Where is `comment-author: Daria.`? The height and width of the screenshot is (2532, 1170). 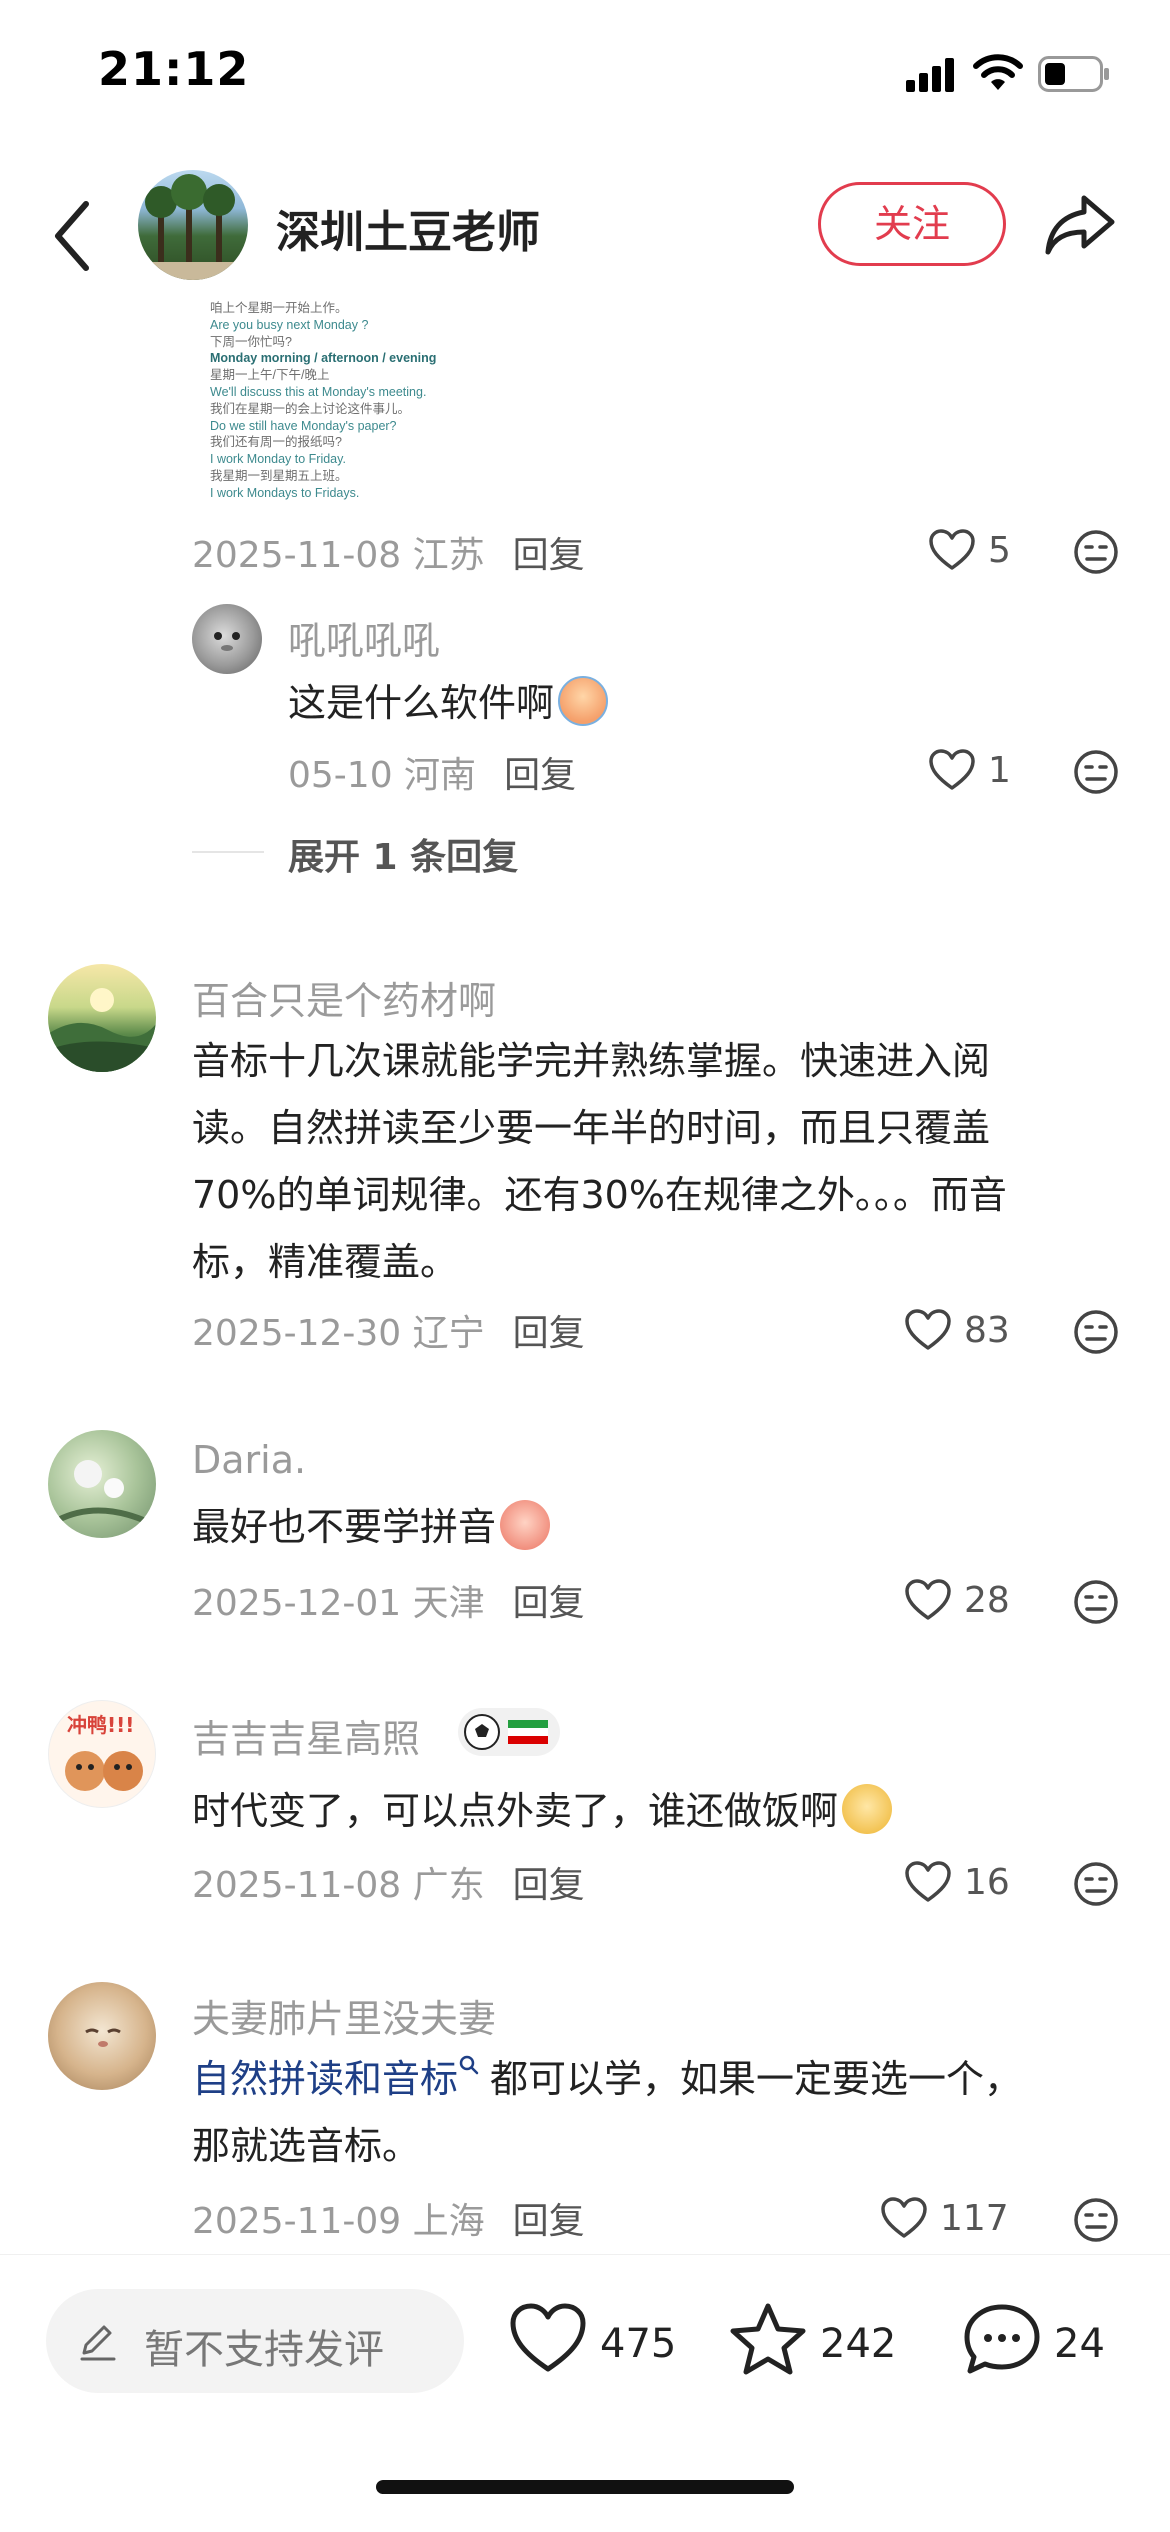 comment-author: Daria. is located at coordinates (249, 1460).